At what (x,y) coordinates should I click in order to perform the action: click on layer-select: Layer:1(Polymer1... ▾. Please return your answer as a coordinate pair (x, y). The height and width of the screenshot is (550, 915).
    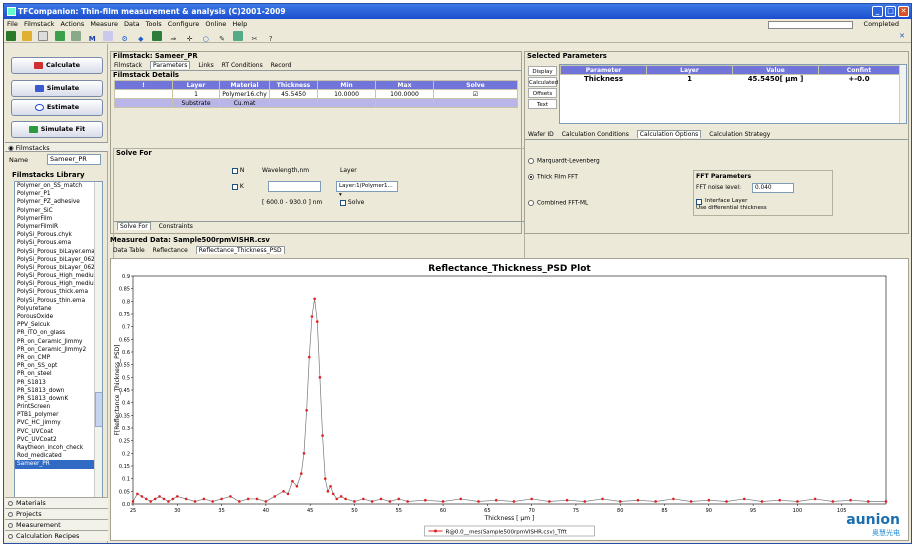
    Looking at the image, I should click on (367, 189).